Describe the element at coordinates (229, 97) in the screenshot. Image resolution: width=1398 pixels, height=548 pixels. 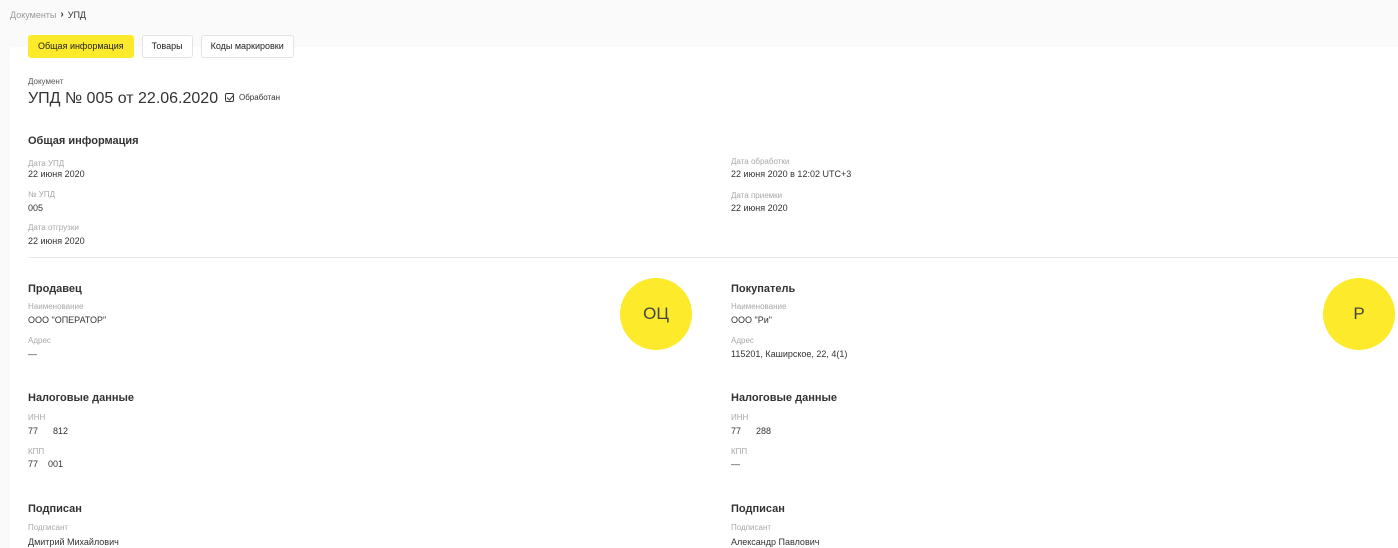
I see `check-icon` at that location.